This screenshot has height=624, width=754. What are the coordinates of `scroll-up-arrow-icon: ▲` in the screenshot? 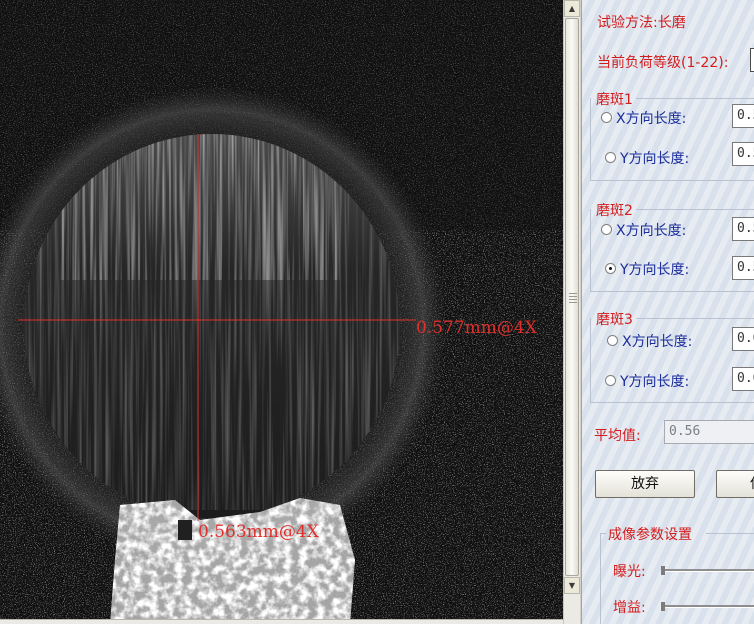 It's located at (572, 8).